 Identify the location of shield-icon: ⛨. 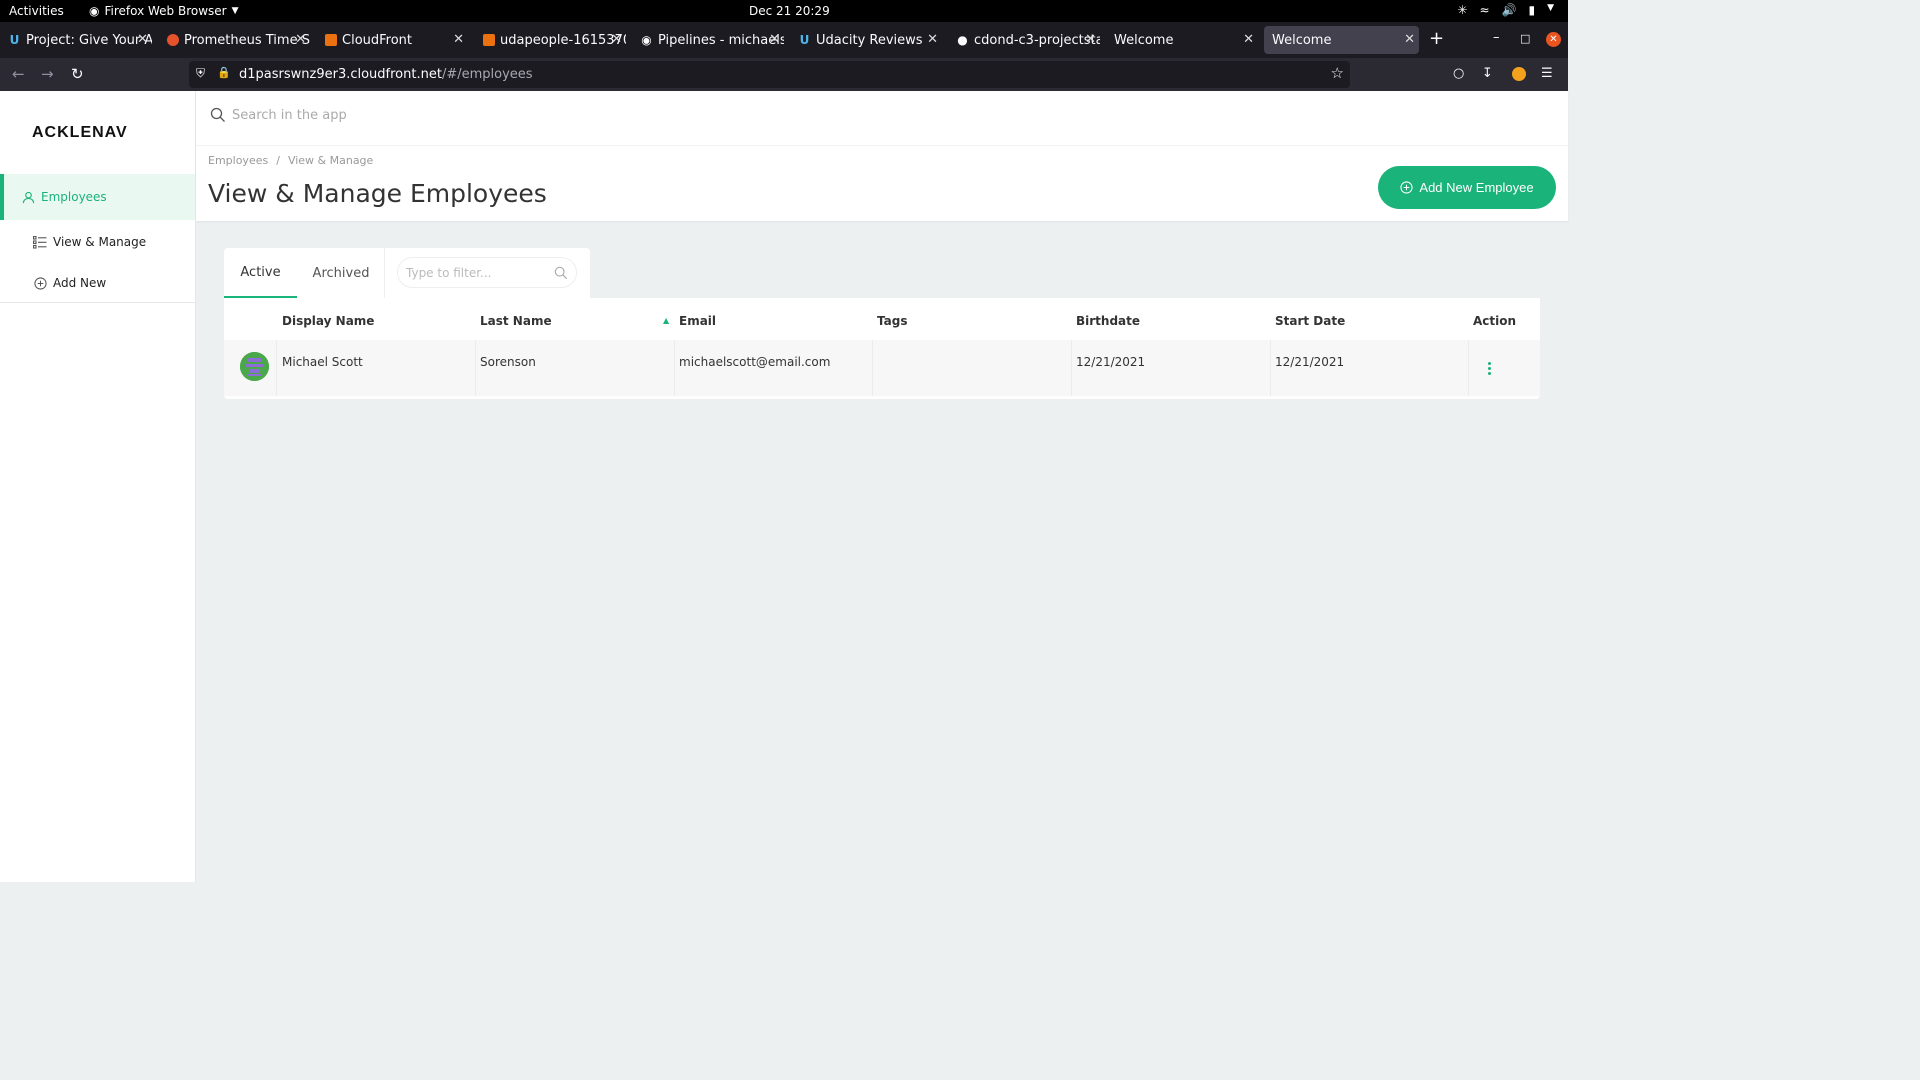
(200, 73).